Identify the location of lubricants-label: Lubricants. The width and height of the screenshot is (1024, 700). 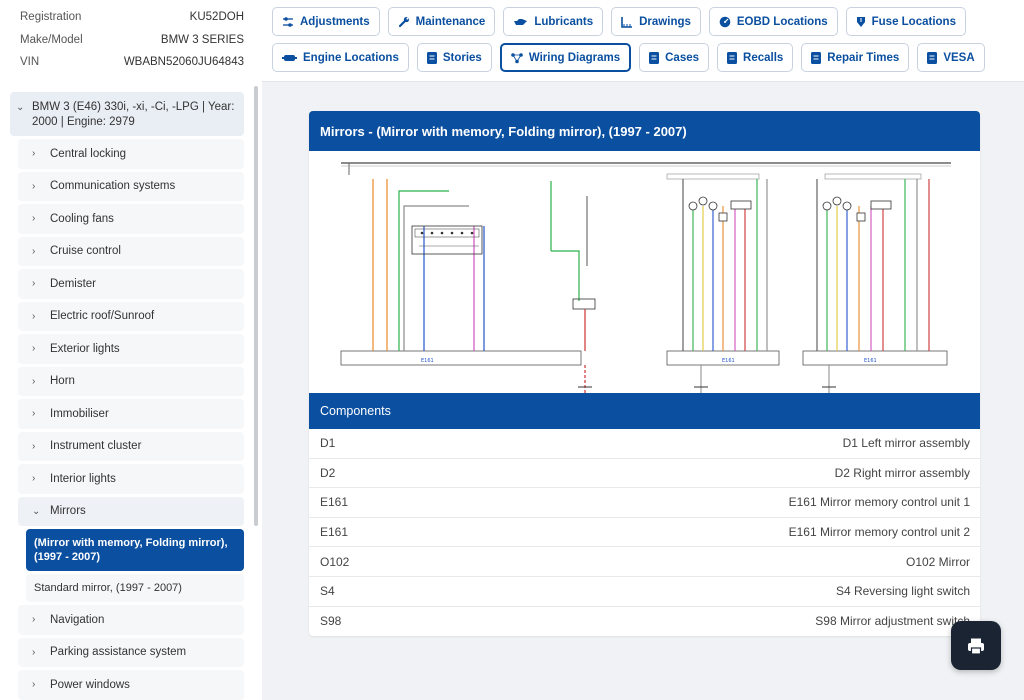
(564, 21).